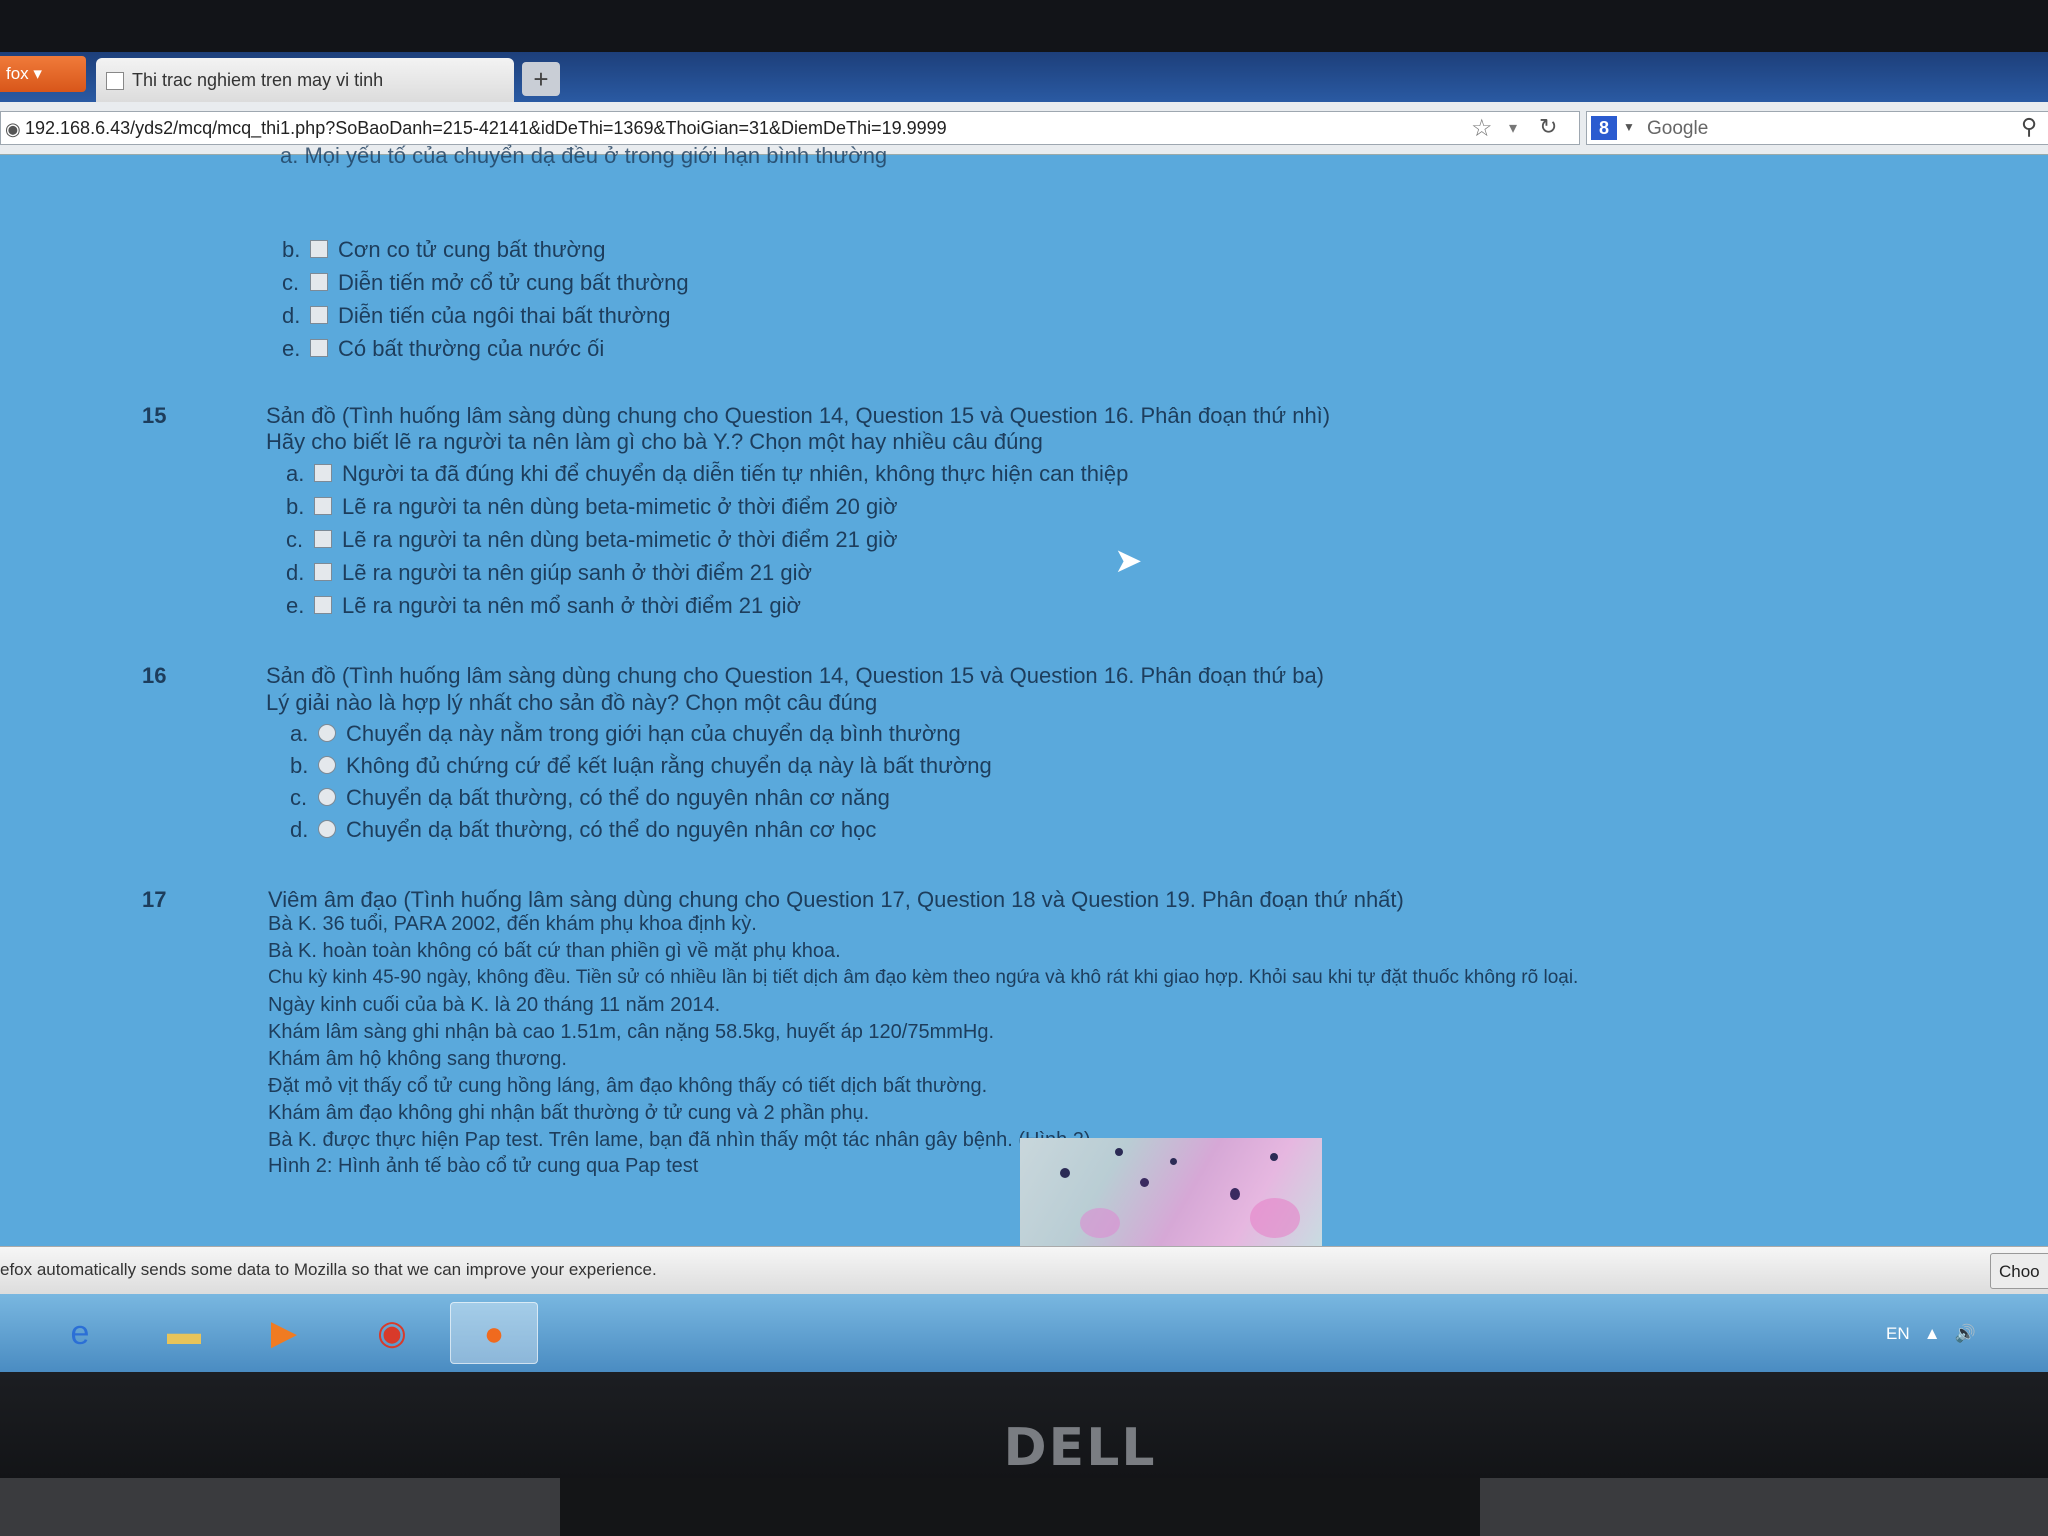 This screenshot has height=1536, width=2048. Describe the element at coordinates (184, 1333) in the screenshot. I see `folder-icon: ▬` at that location.